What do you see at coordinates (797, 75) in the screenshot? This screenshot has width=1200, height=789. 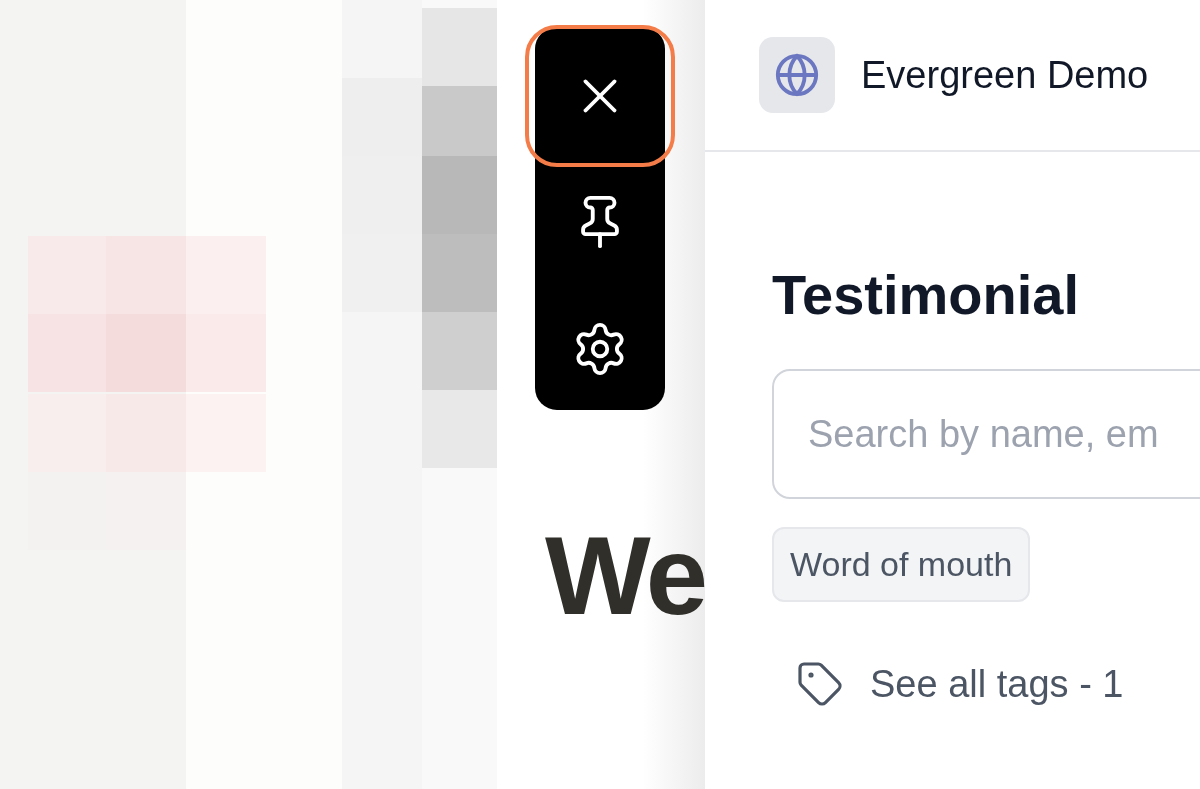 I see `globe-icon` at bounding box center [797, 75].